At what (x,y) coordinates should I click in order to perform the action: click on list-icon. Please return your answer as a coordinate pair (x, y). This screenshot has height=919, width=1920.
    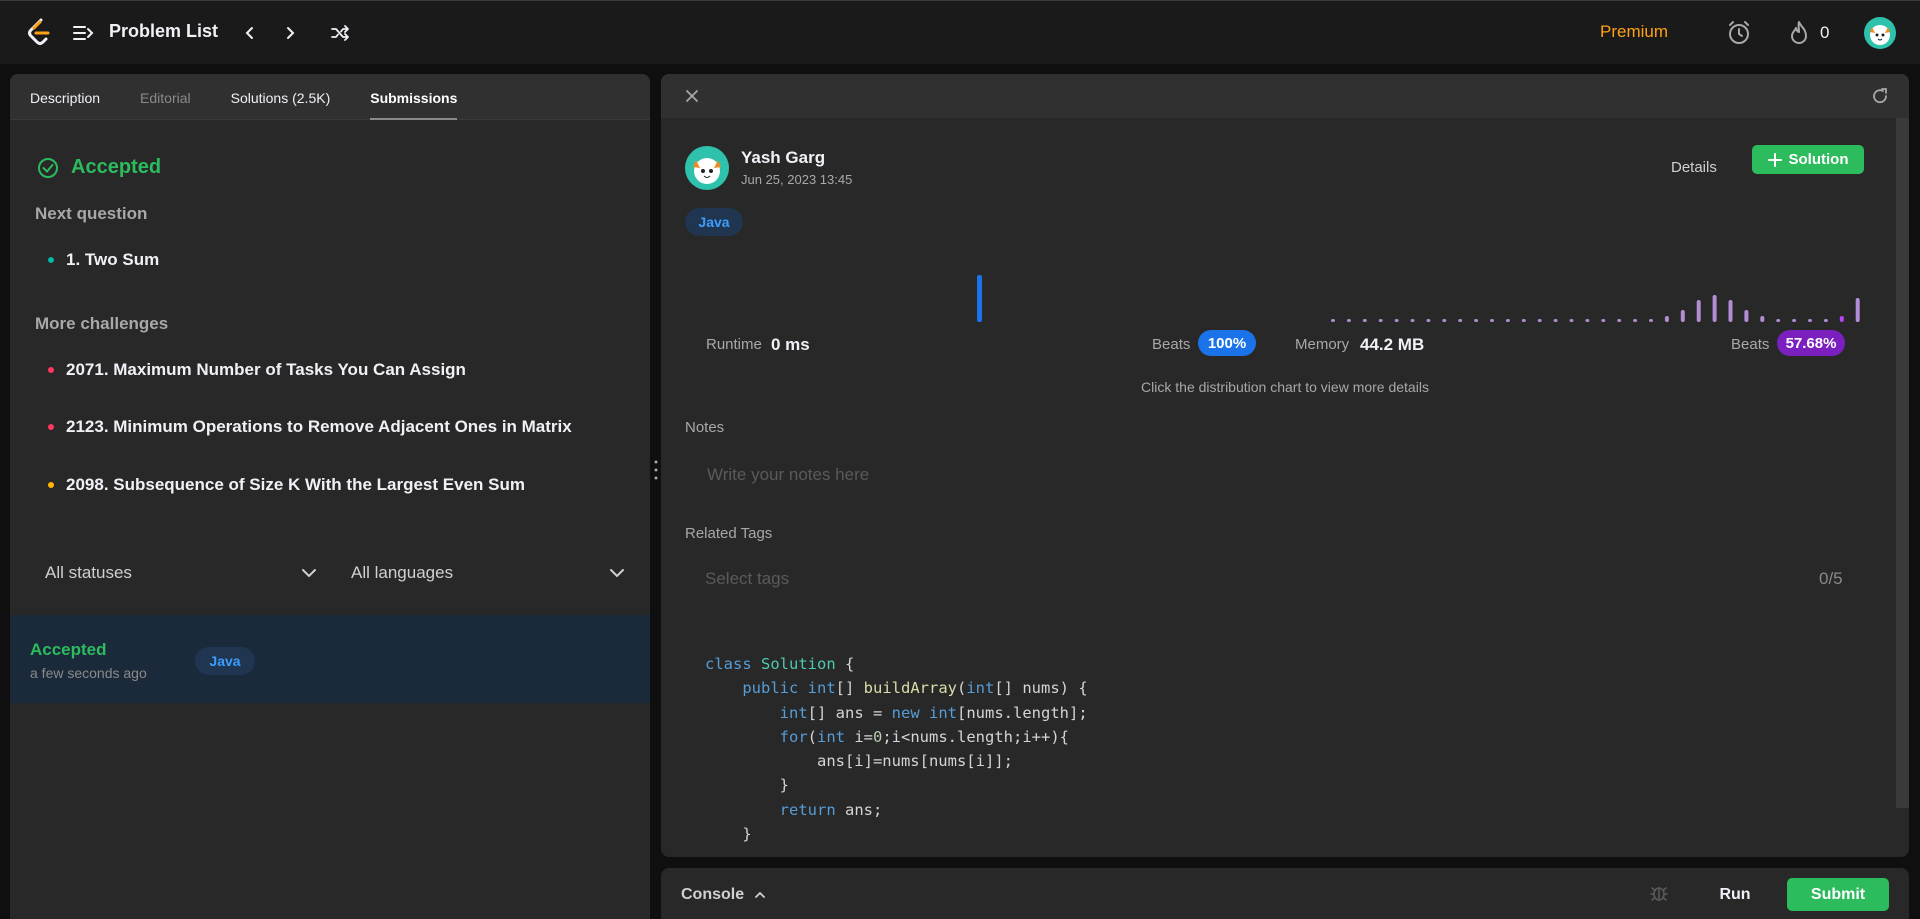
    Looking at the image, I should click on (83, 33).